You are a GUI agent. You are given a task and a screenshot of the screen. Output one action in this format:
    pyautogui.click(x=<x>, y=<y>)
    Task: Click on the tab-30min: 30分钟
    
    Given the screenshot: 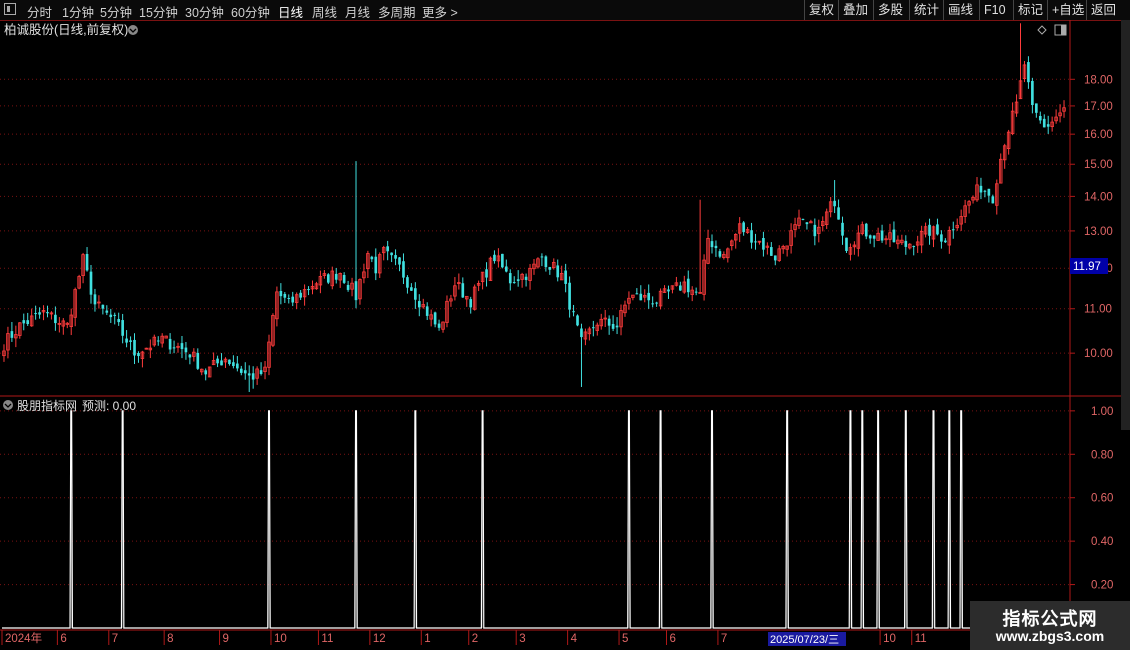 What is the action you would take?
    pyautogui.click(x=204, y=11)
    